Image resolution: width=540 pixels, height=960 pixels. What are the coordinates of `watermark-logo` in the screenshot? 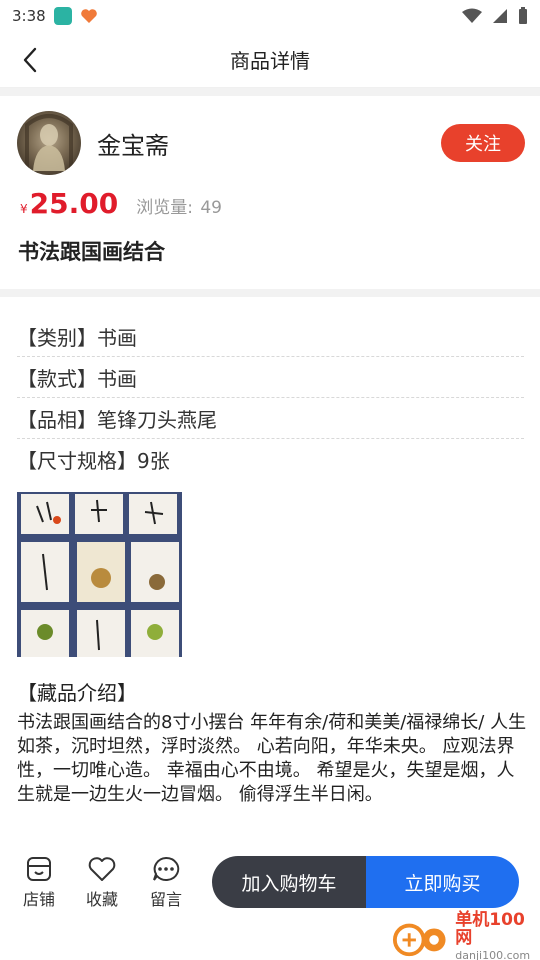 It's located at (419, 940).